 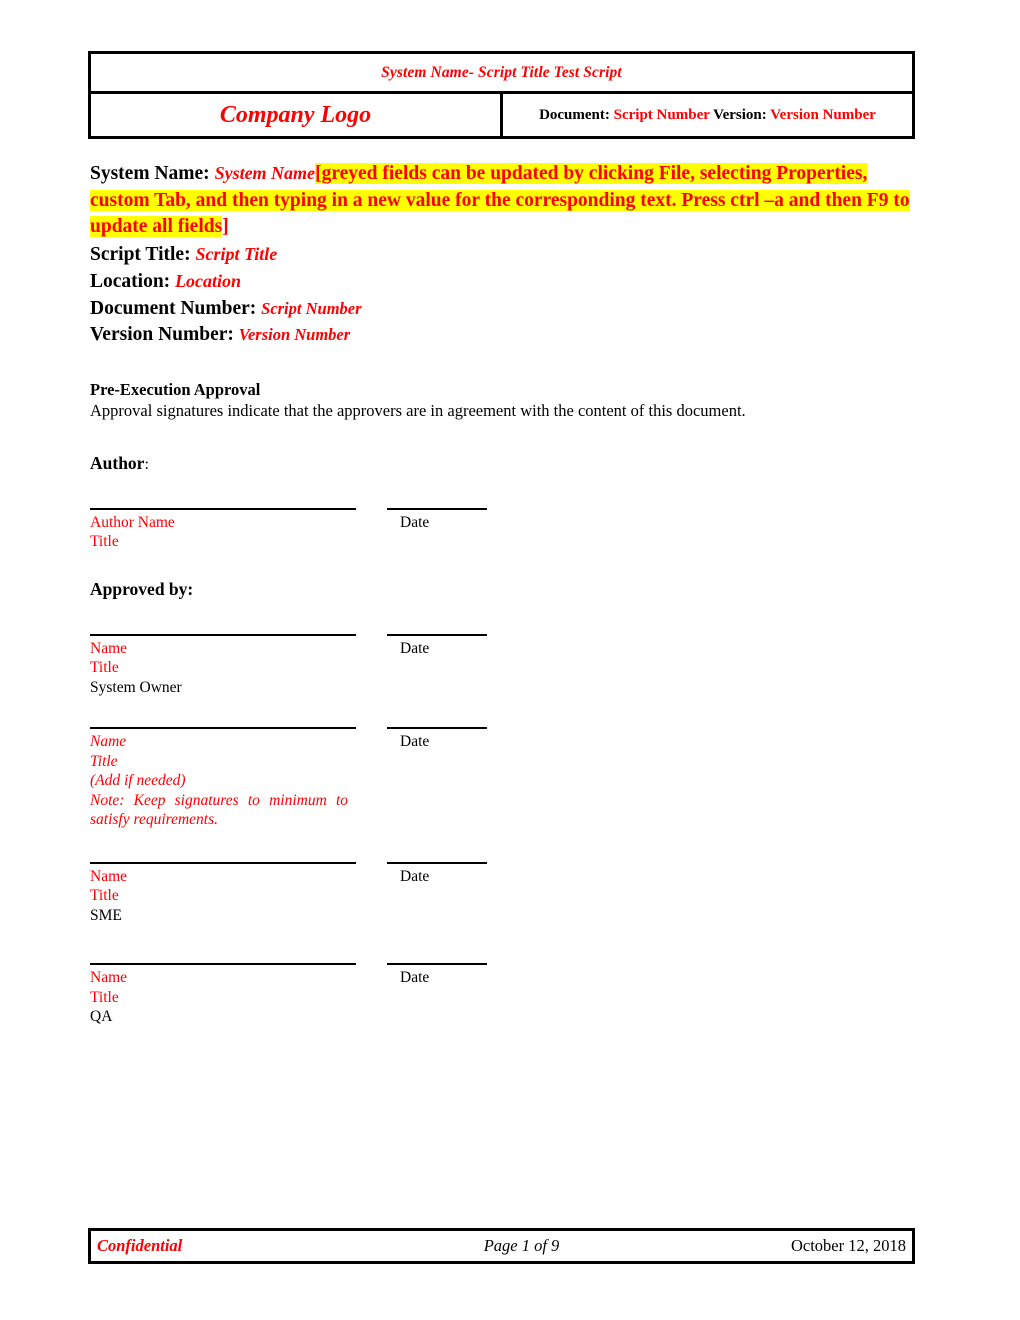 I want to click on document-number-value: Script Number, so click(x=661, y=115).